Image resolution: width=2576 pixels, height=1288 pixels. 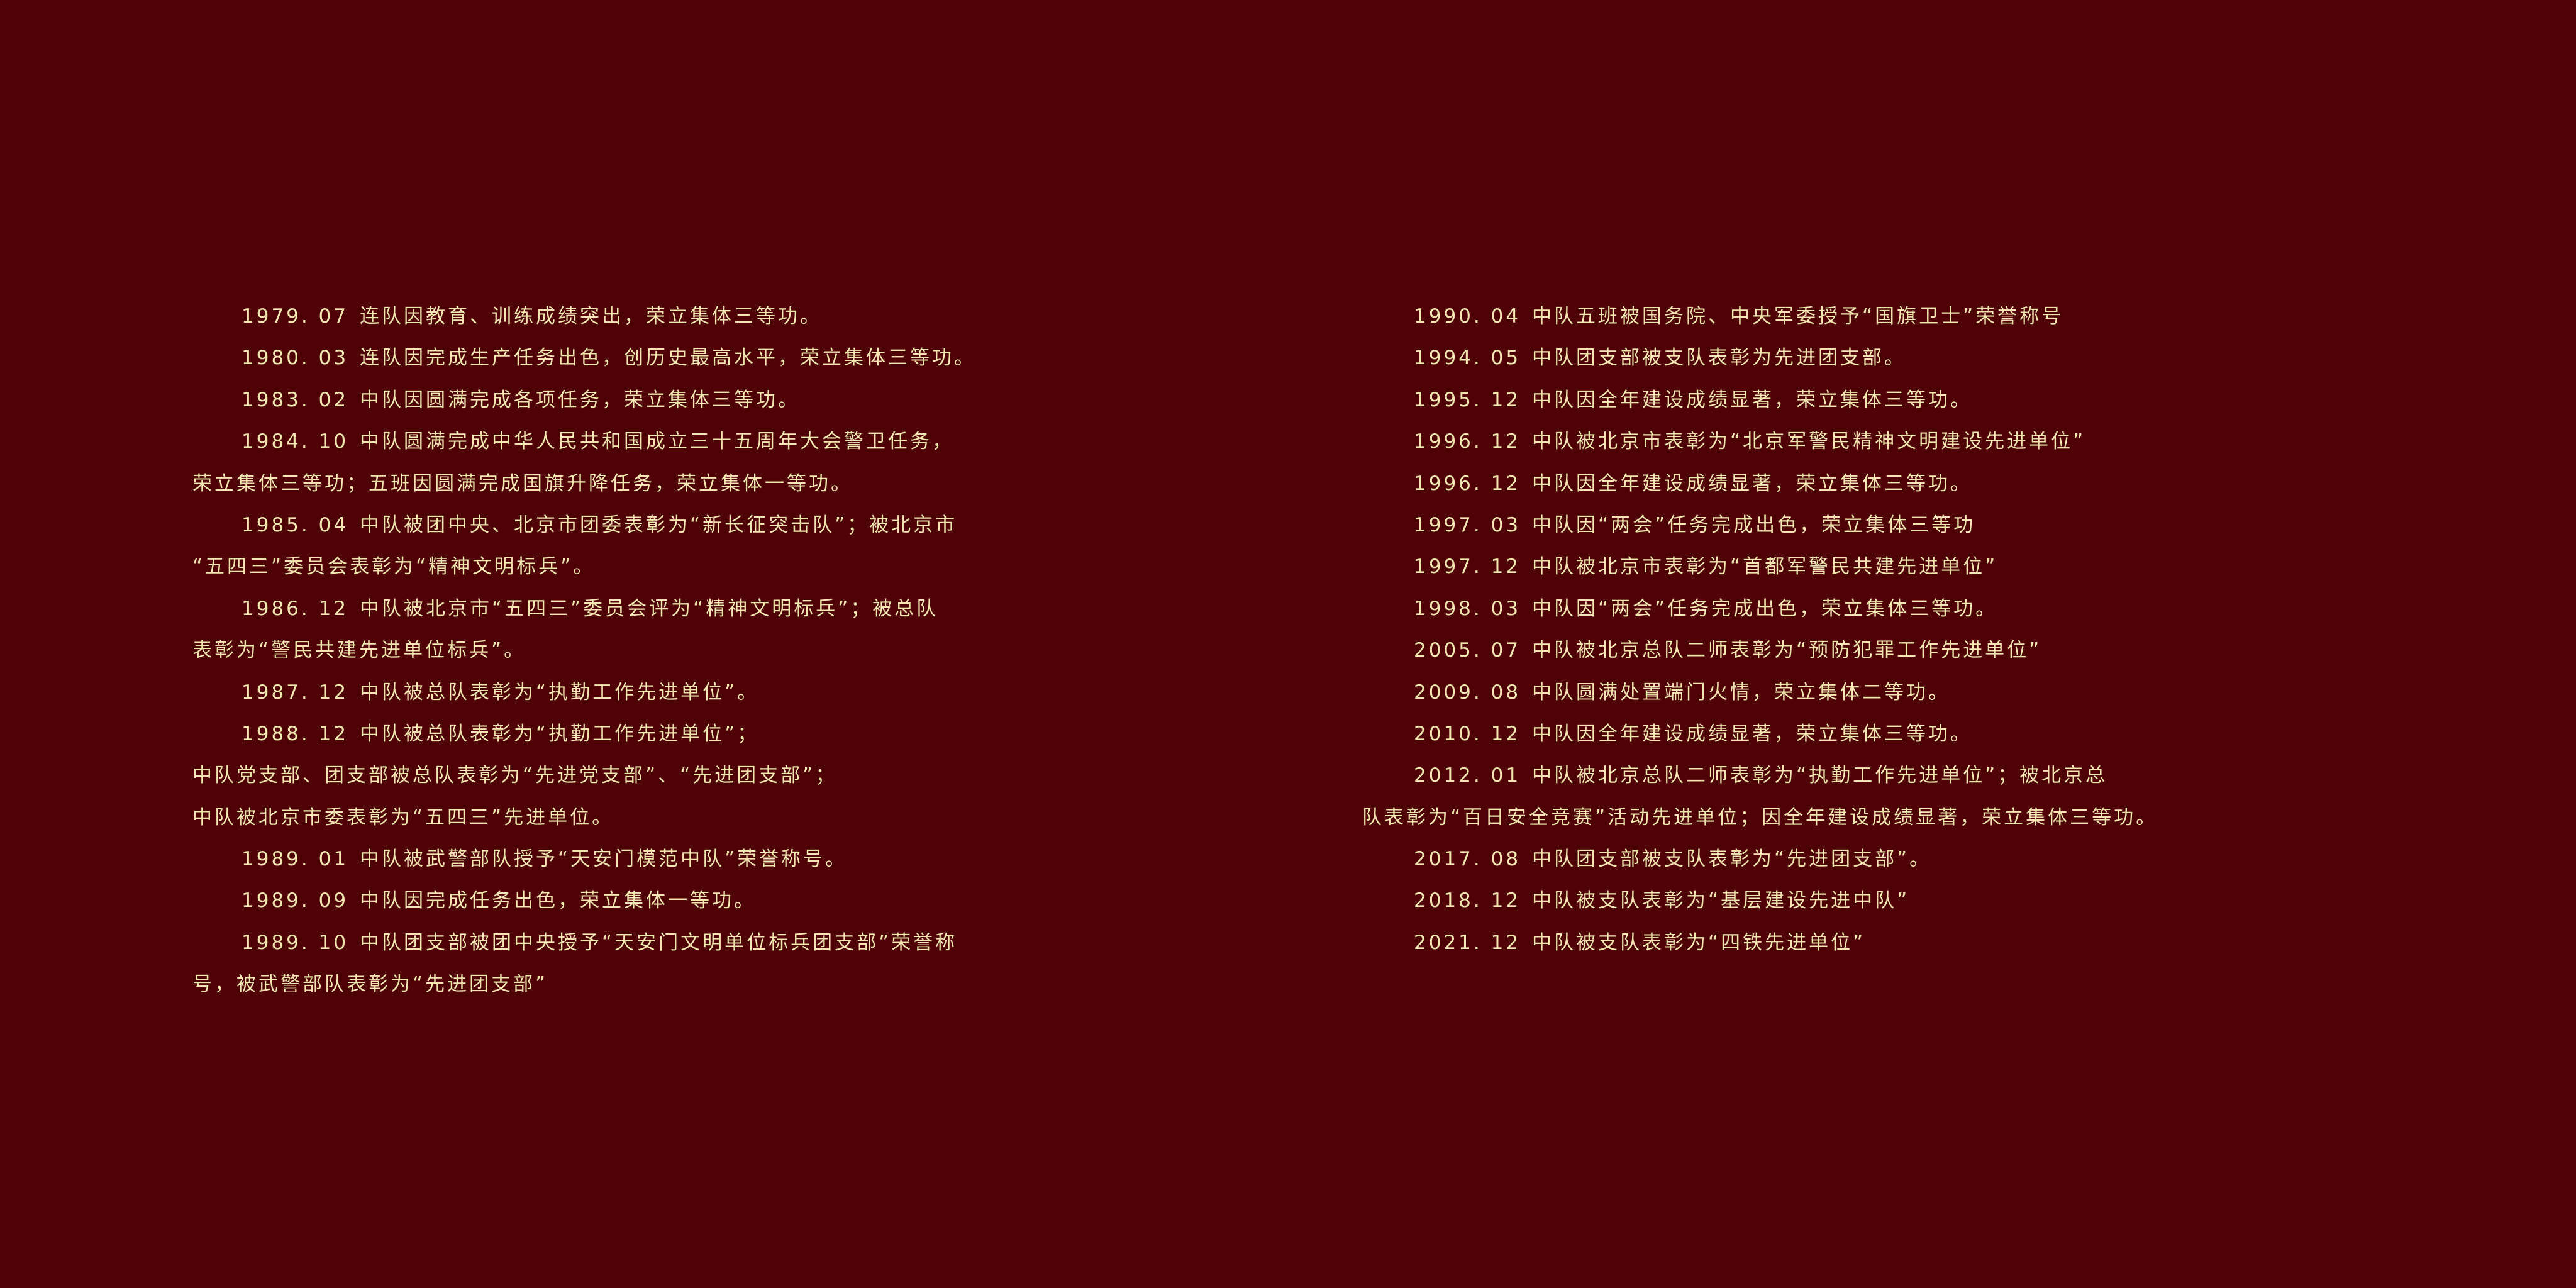 What do you see at coordinates (1467, 775) in the screenshot?
I see `honor-date: 2012. 01` at bounding box center [1467, 775].